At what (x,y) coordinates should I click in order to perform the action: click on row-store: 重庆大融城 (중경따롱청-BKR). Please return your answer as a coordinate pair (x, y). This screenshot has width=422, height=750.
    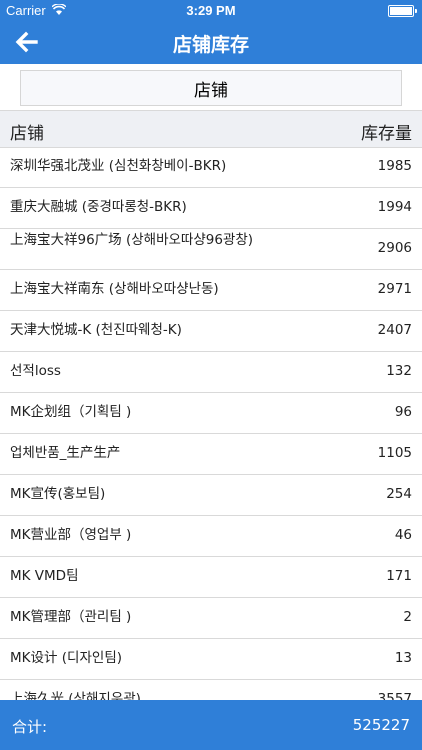
    Looking at the image, I should click on (98, 207).